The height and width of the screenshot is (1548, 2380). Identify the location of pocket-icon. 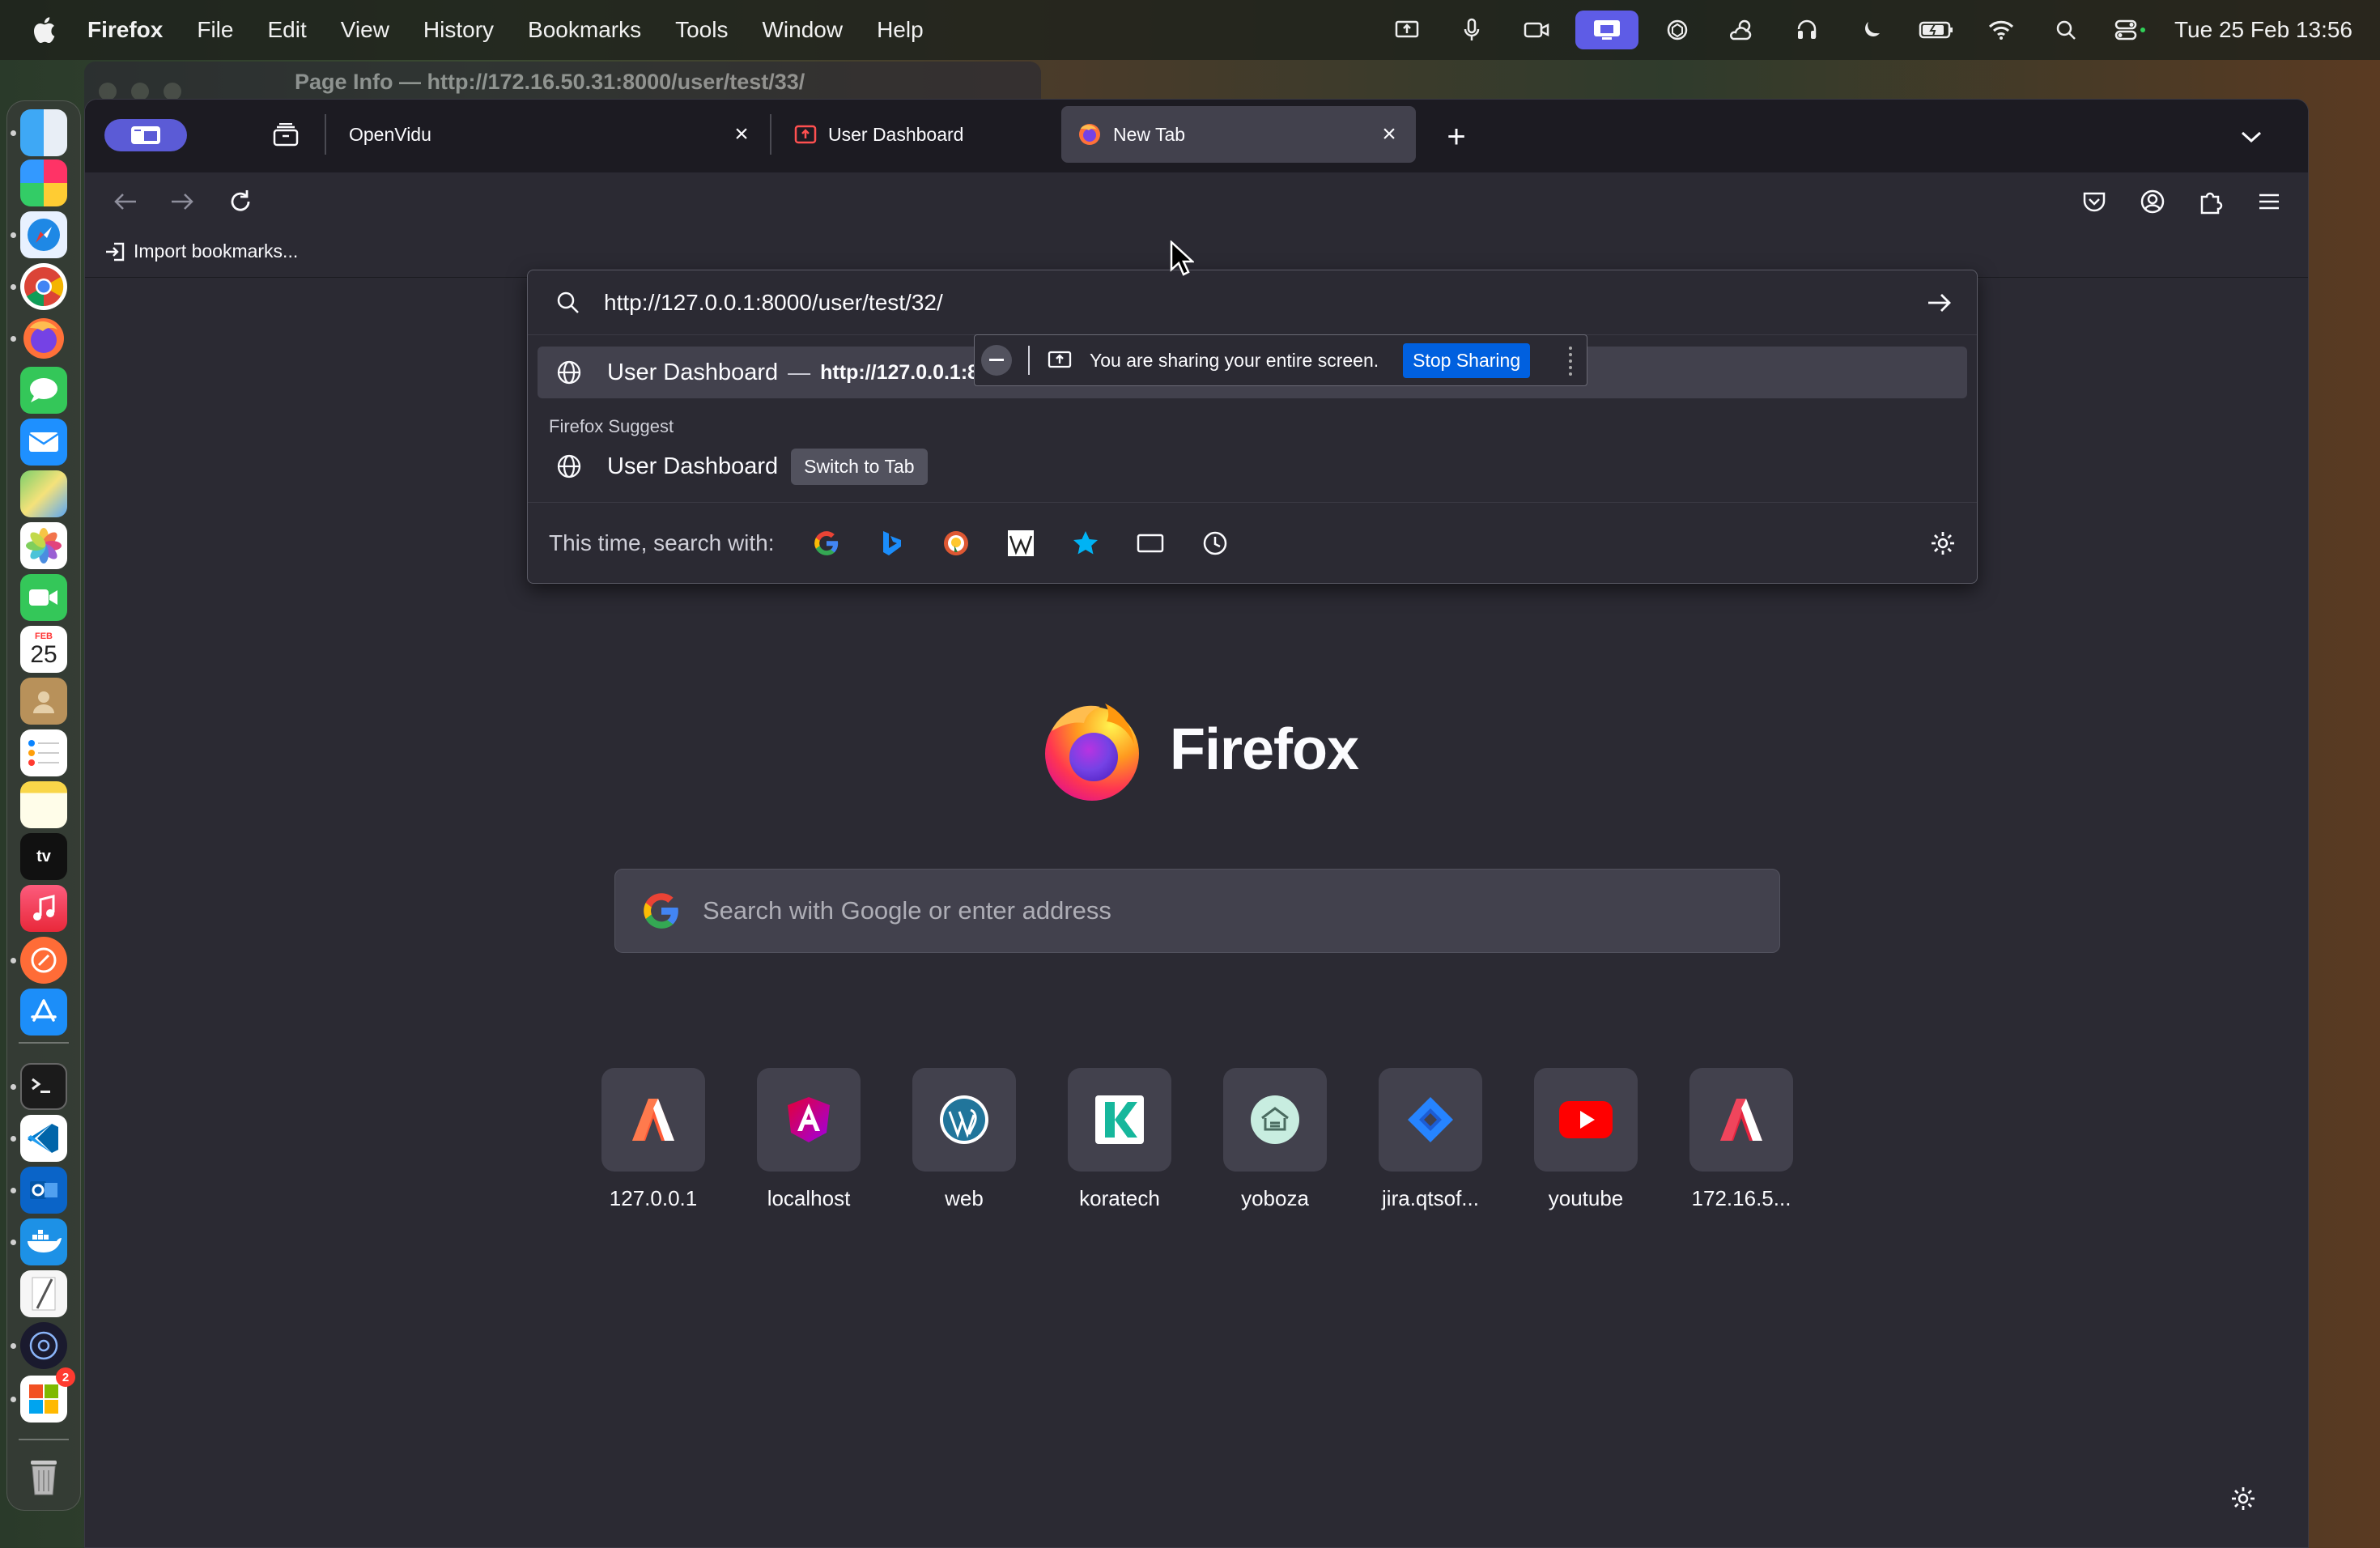
(2094, 201).